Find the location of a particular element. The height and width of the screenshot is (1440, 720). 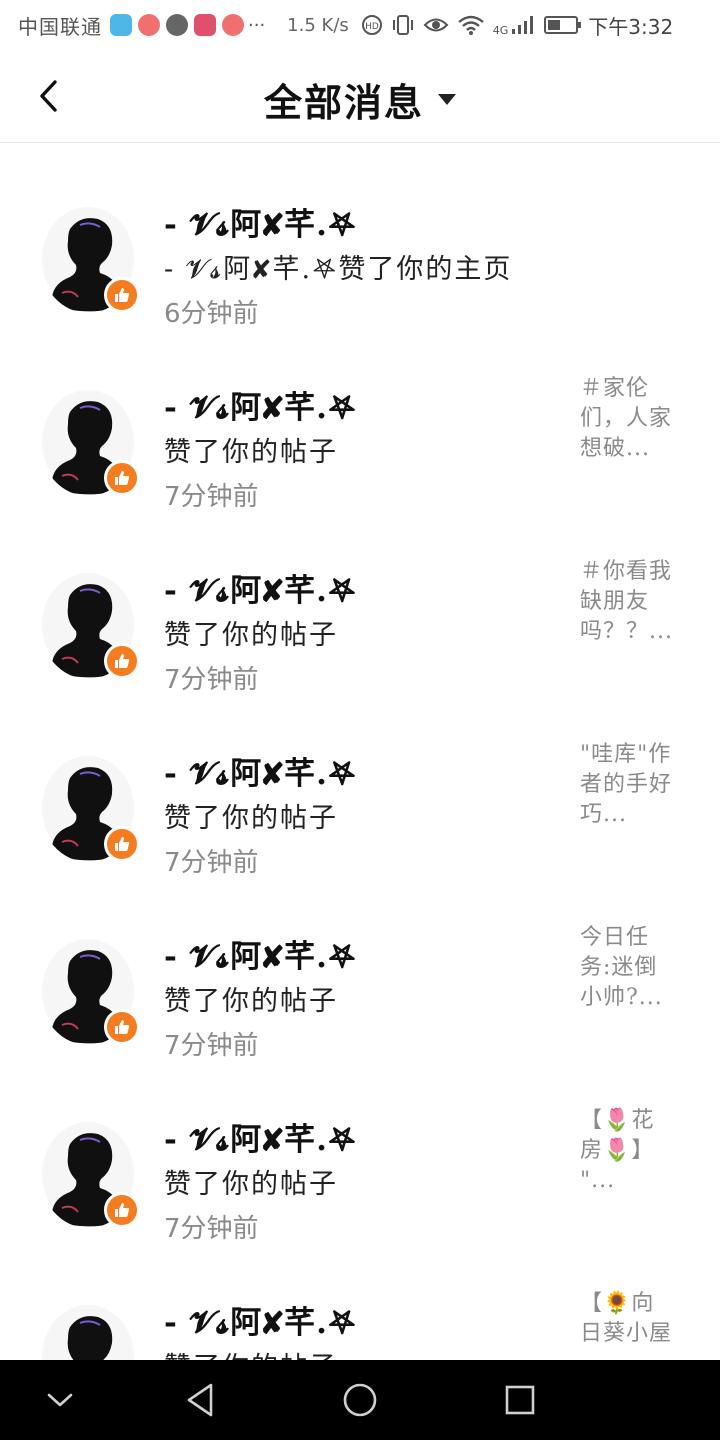

chat-icon is located at coordinates (177, 25).